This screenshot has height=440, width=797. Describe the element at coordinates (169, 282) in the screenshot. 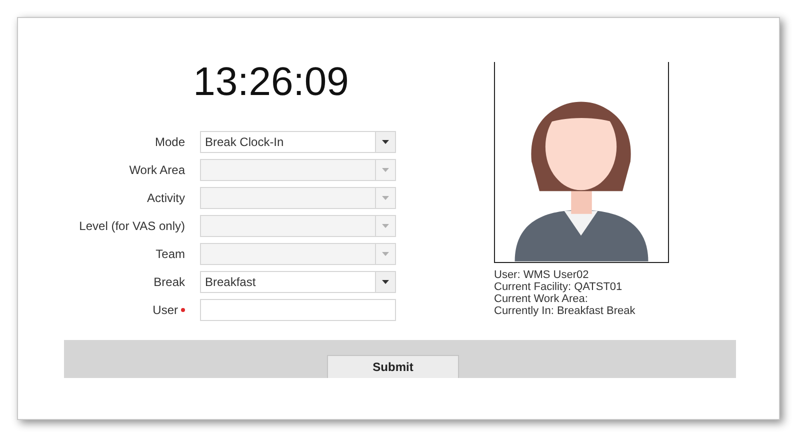

I see `field-label: Break` at that location.